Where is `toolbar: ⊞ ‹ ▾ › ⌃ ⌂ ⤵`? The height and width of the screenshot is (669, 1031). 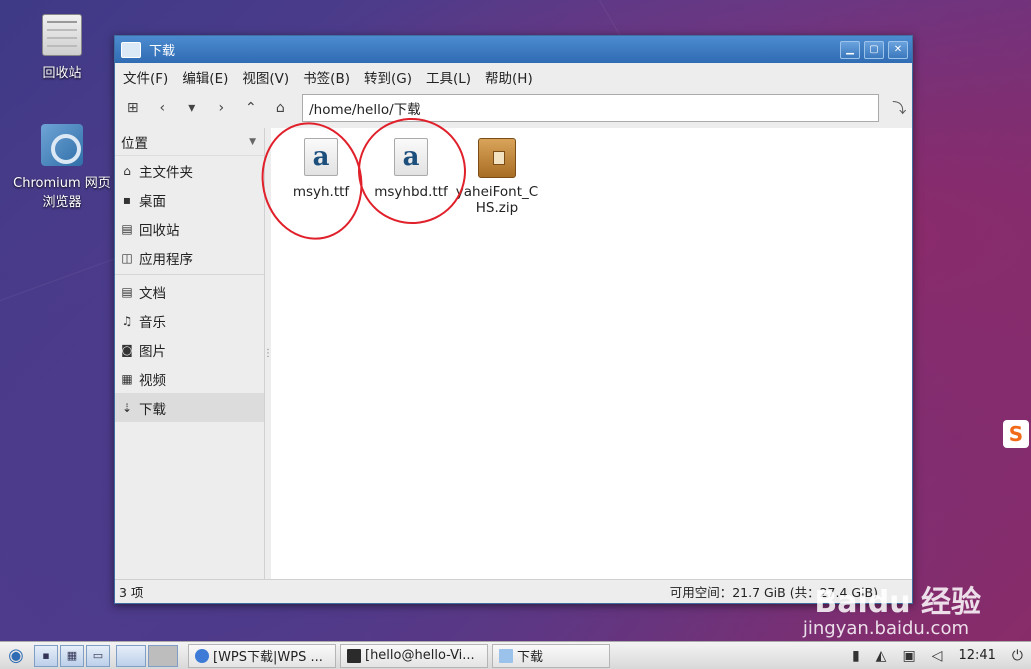
toolbar: ⊞ ‹ ▾ › ⌃ ⌂ ⤵ is located at coordinates (513, 108).